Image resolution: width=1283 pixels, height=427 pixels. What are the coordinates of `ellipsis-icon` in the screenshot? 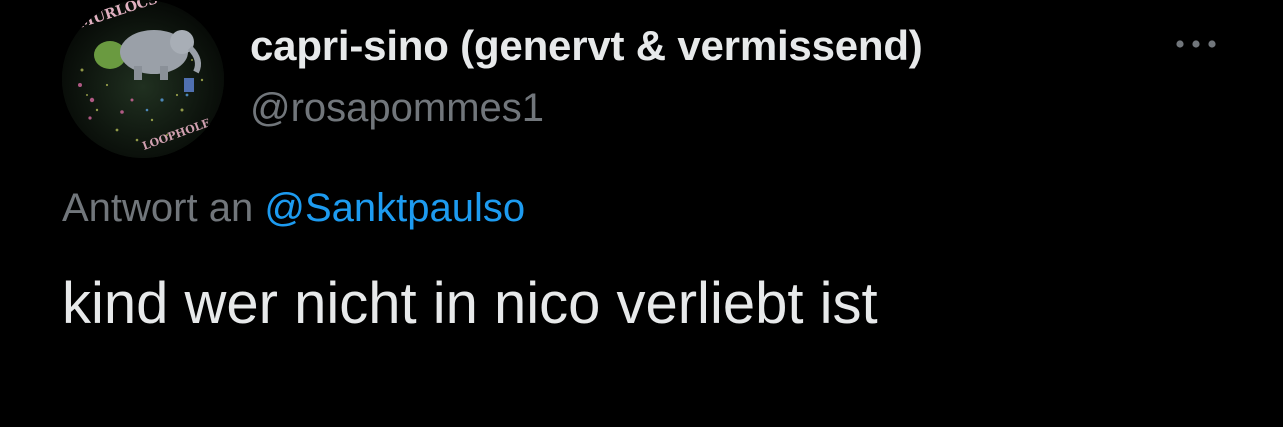 It's located at (1196, 44).